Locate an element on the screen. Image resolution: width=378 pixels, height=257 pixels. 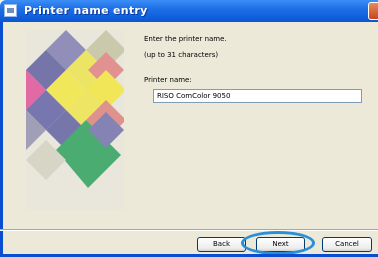
close-window-button is located at coordinates (373, 11).